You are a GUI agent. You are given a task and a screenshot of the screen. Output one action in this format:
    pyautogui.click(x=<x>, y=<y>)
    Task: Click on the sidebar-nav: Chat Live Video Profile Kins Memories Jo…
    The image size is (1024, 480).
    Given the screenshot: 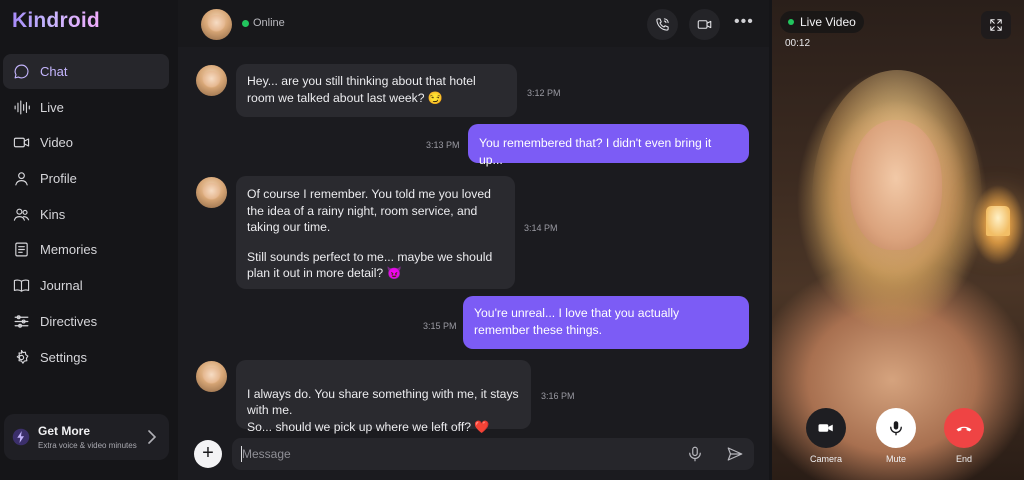 What is the action you would take?
    pyautogui.click(x=86, y=214)
    